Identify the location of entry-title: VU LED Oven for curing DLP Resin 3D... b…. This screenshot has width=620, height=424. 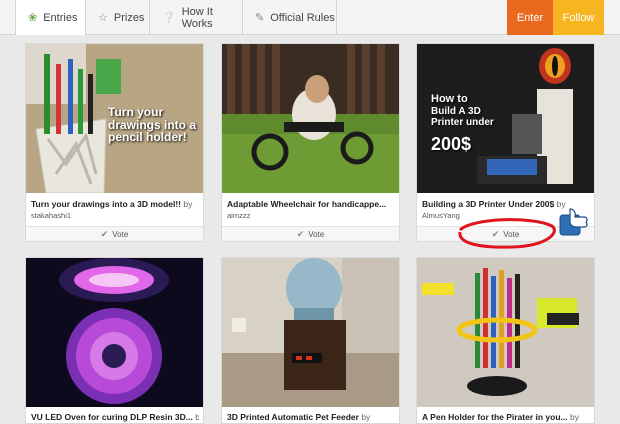
(115, 417).